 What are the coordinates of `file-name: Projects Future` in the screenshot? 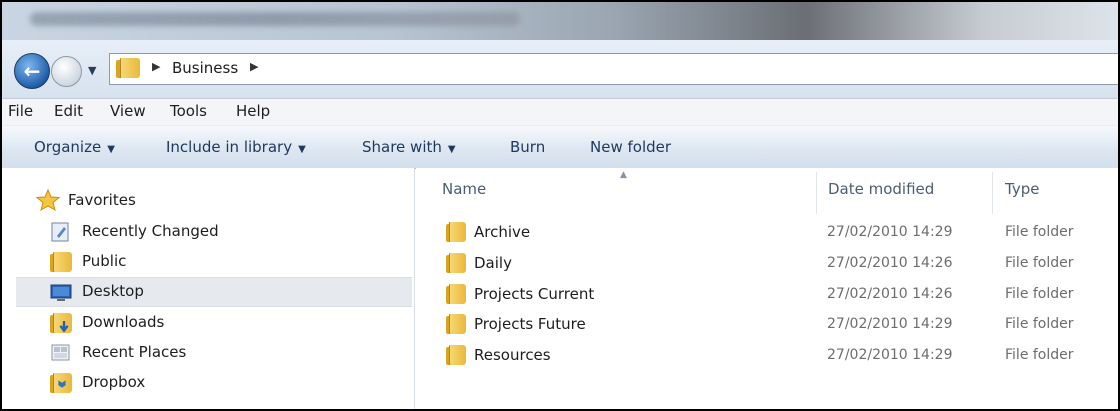 It's located at (530, 324).